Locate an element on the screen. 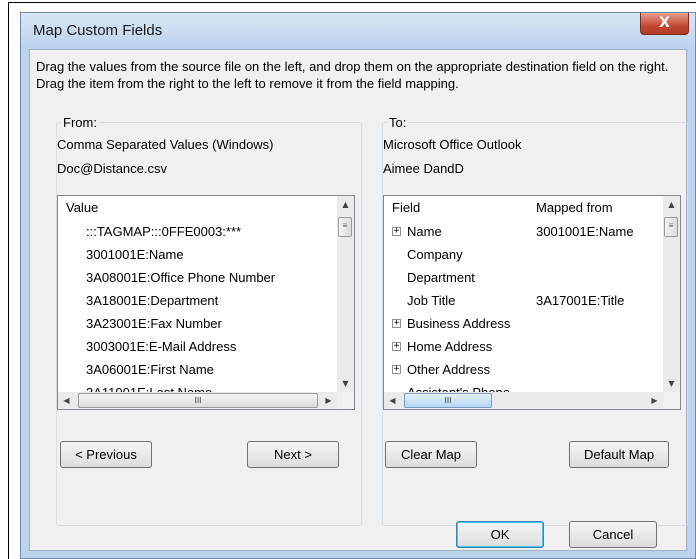 Image resolution: width=696 pixels, height=559 pixels. destination-field-row: + Business Address is located at coordinates (528, 323).